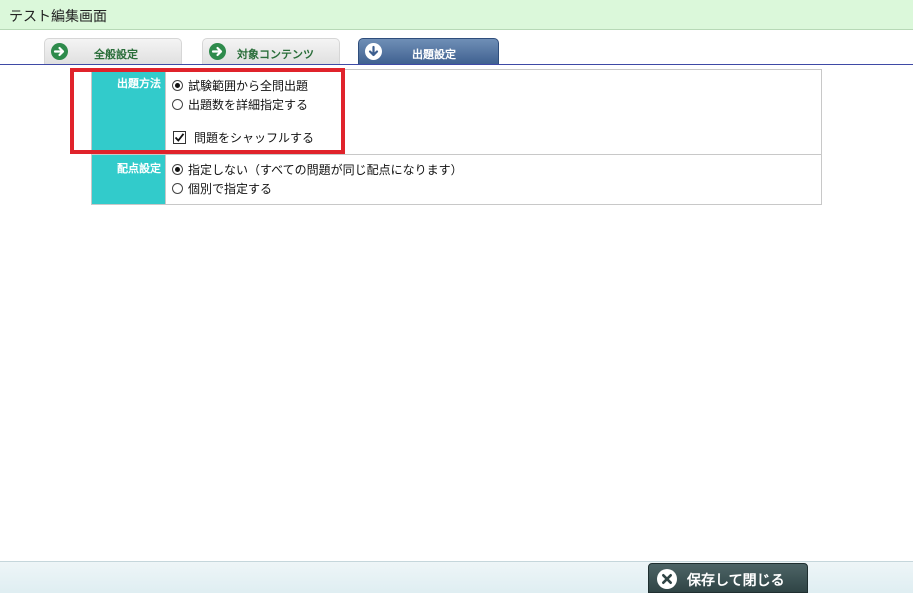 This screenshot has width=913, height=593. What do you see at coordinates (128, 112) in the screenshot?
I see `question-method-label: 出題方法` at bounding box center [128, 112].